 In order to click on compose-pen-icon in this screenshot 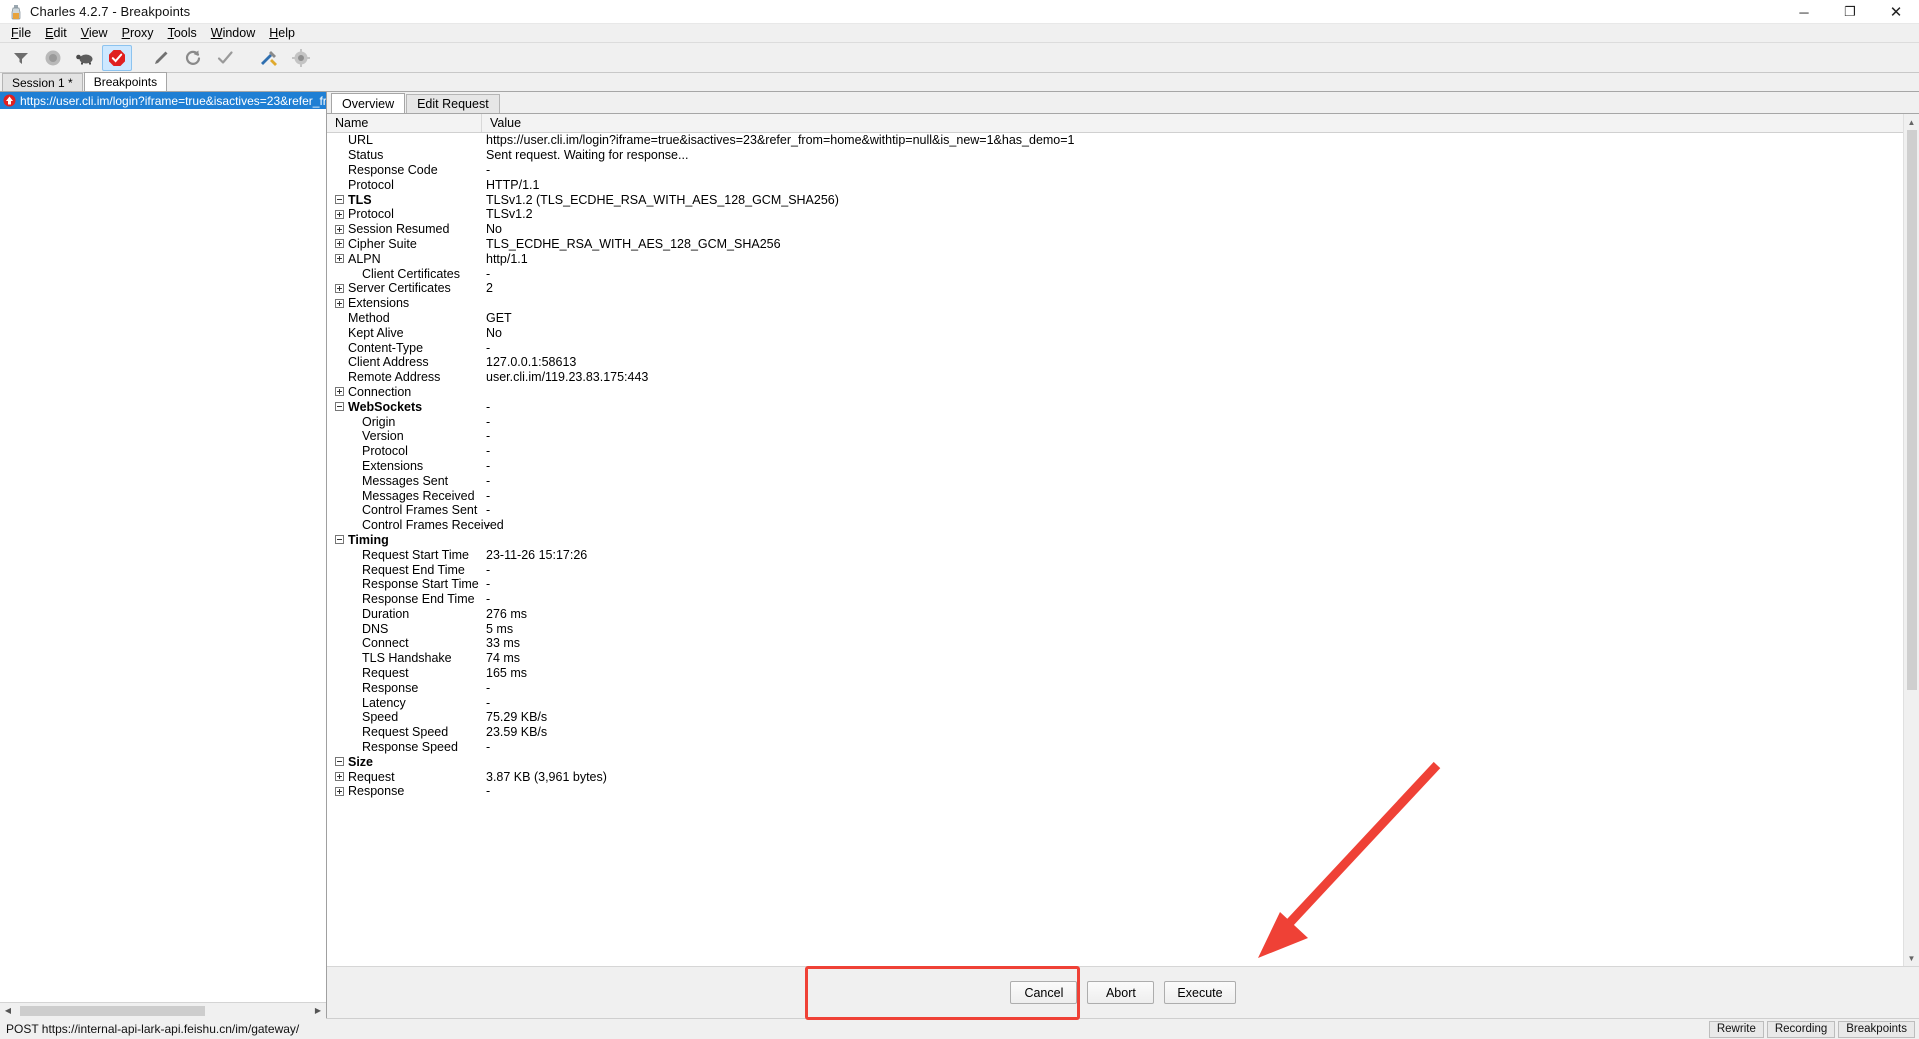, I will do `click(161, 58)`.